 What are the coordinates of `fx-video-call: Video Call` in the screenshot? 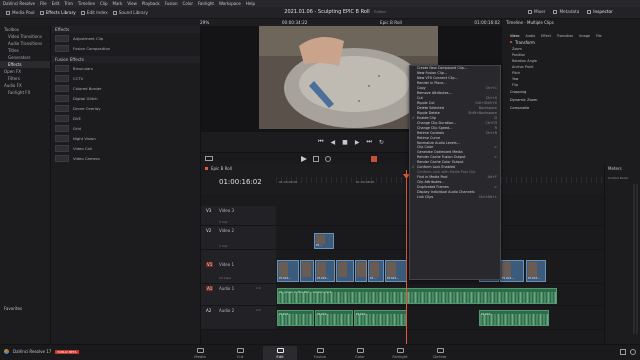 It's located at (125, 148).